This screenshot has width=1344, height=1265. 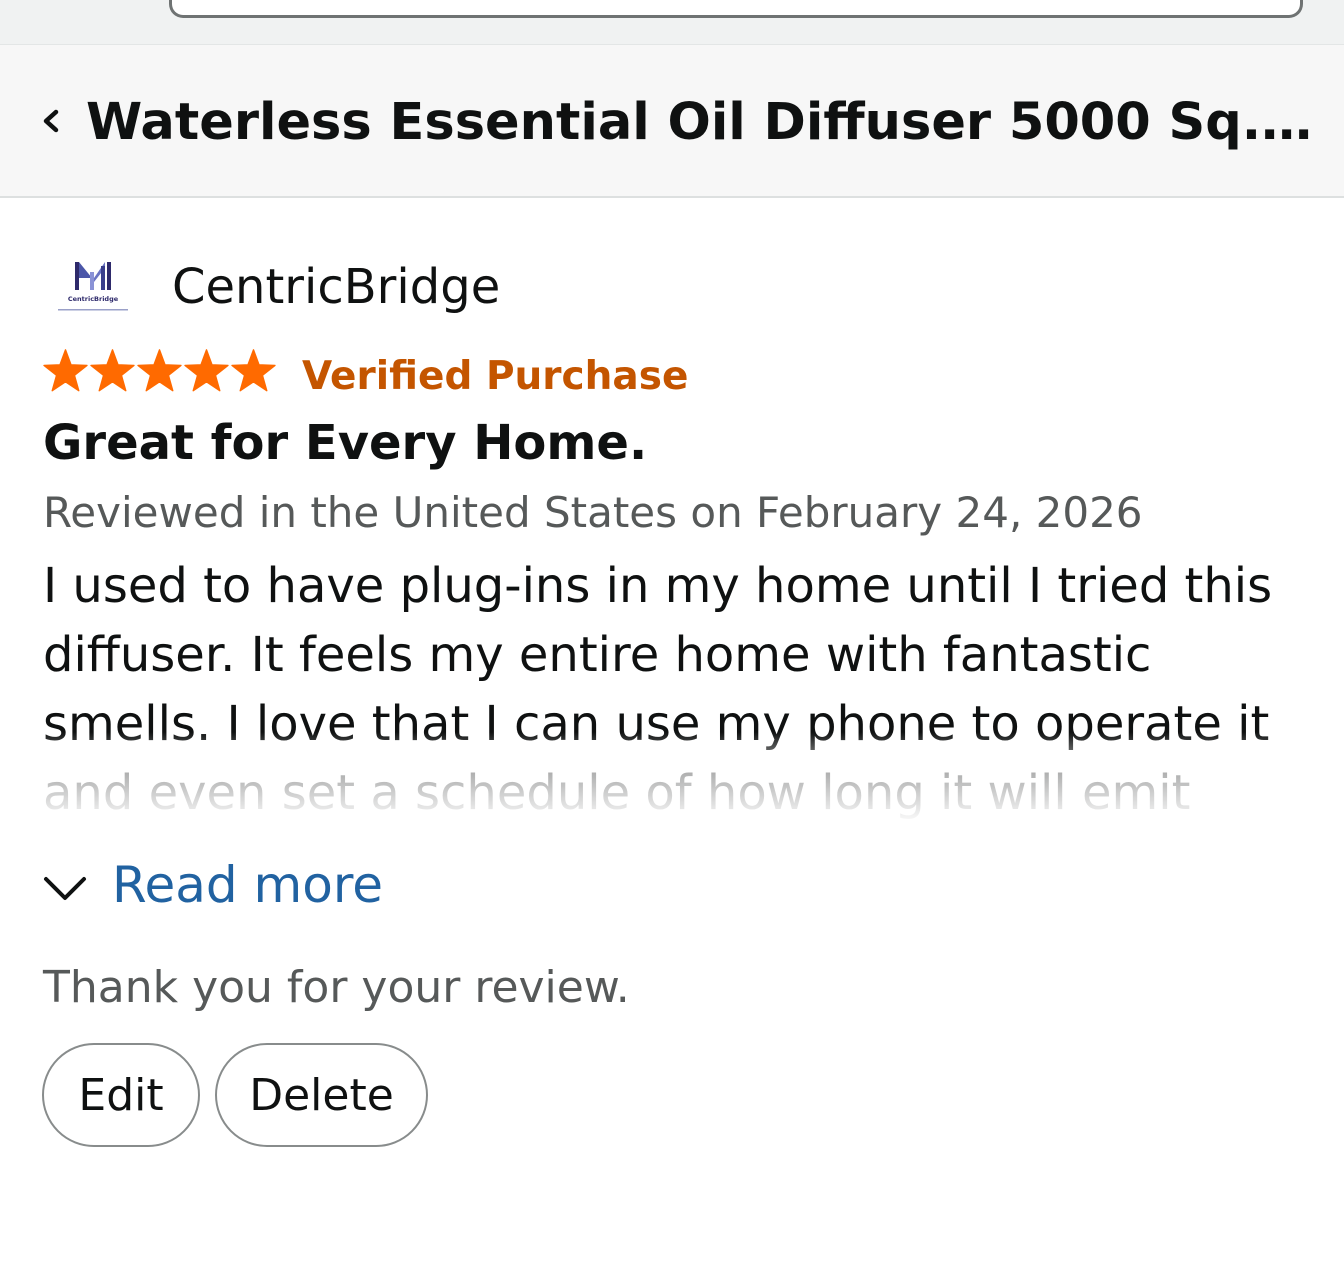 I want to click on star-rating, so click(x=159, y=371).